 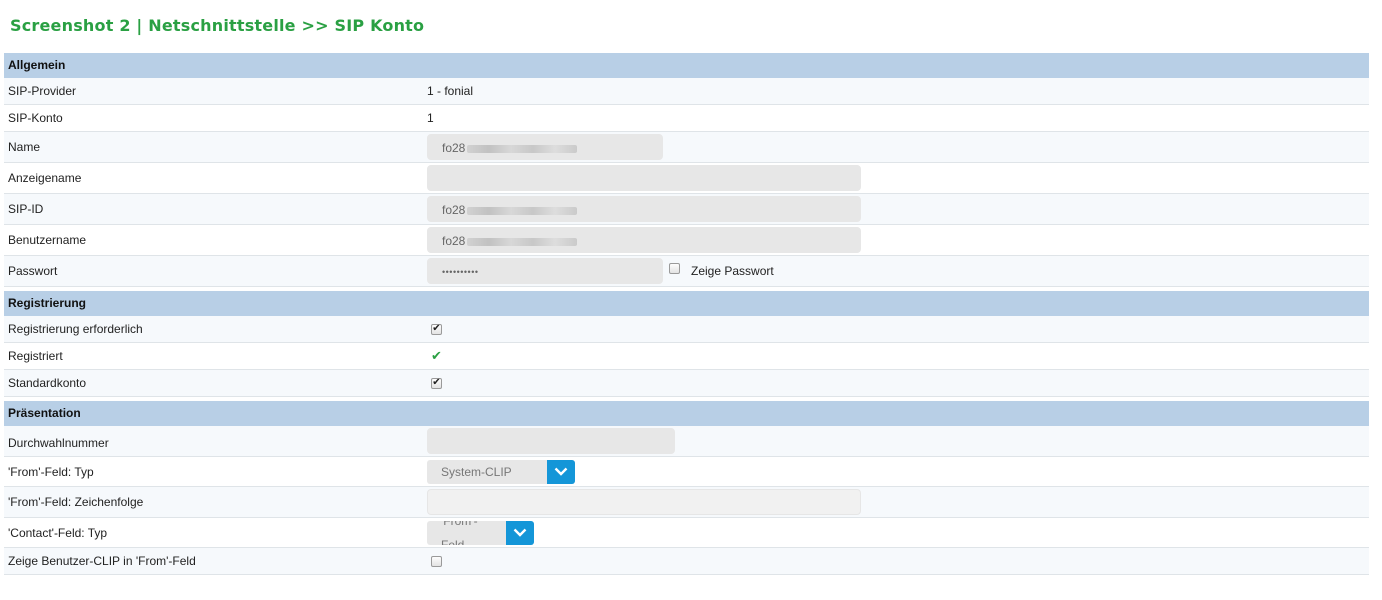 What do you see at coordinates (58, 532) in the screenshot?
I see `contact-typ-label: 'Contact'-Feld: Typ` at bounding box center [58, 532].